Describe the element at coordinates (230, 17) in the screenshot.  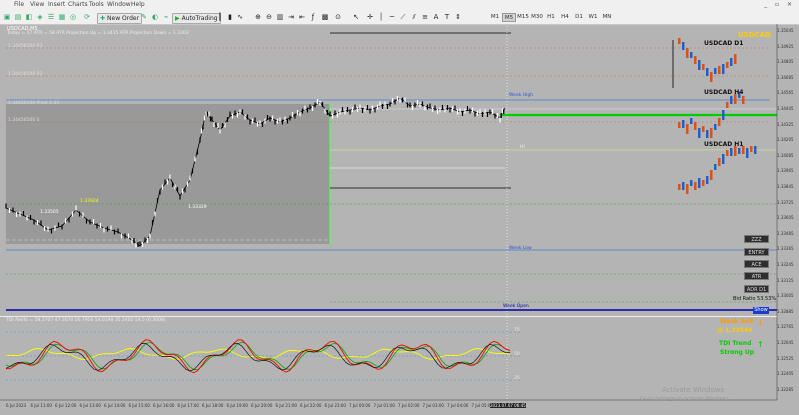
I see `candlestick-icon: ▮` at that location.